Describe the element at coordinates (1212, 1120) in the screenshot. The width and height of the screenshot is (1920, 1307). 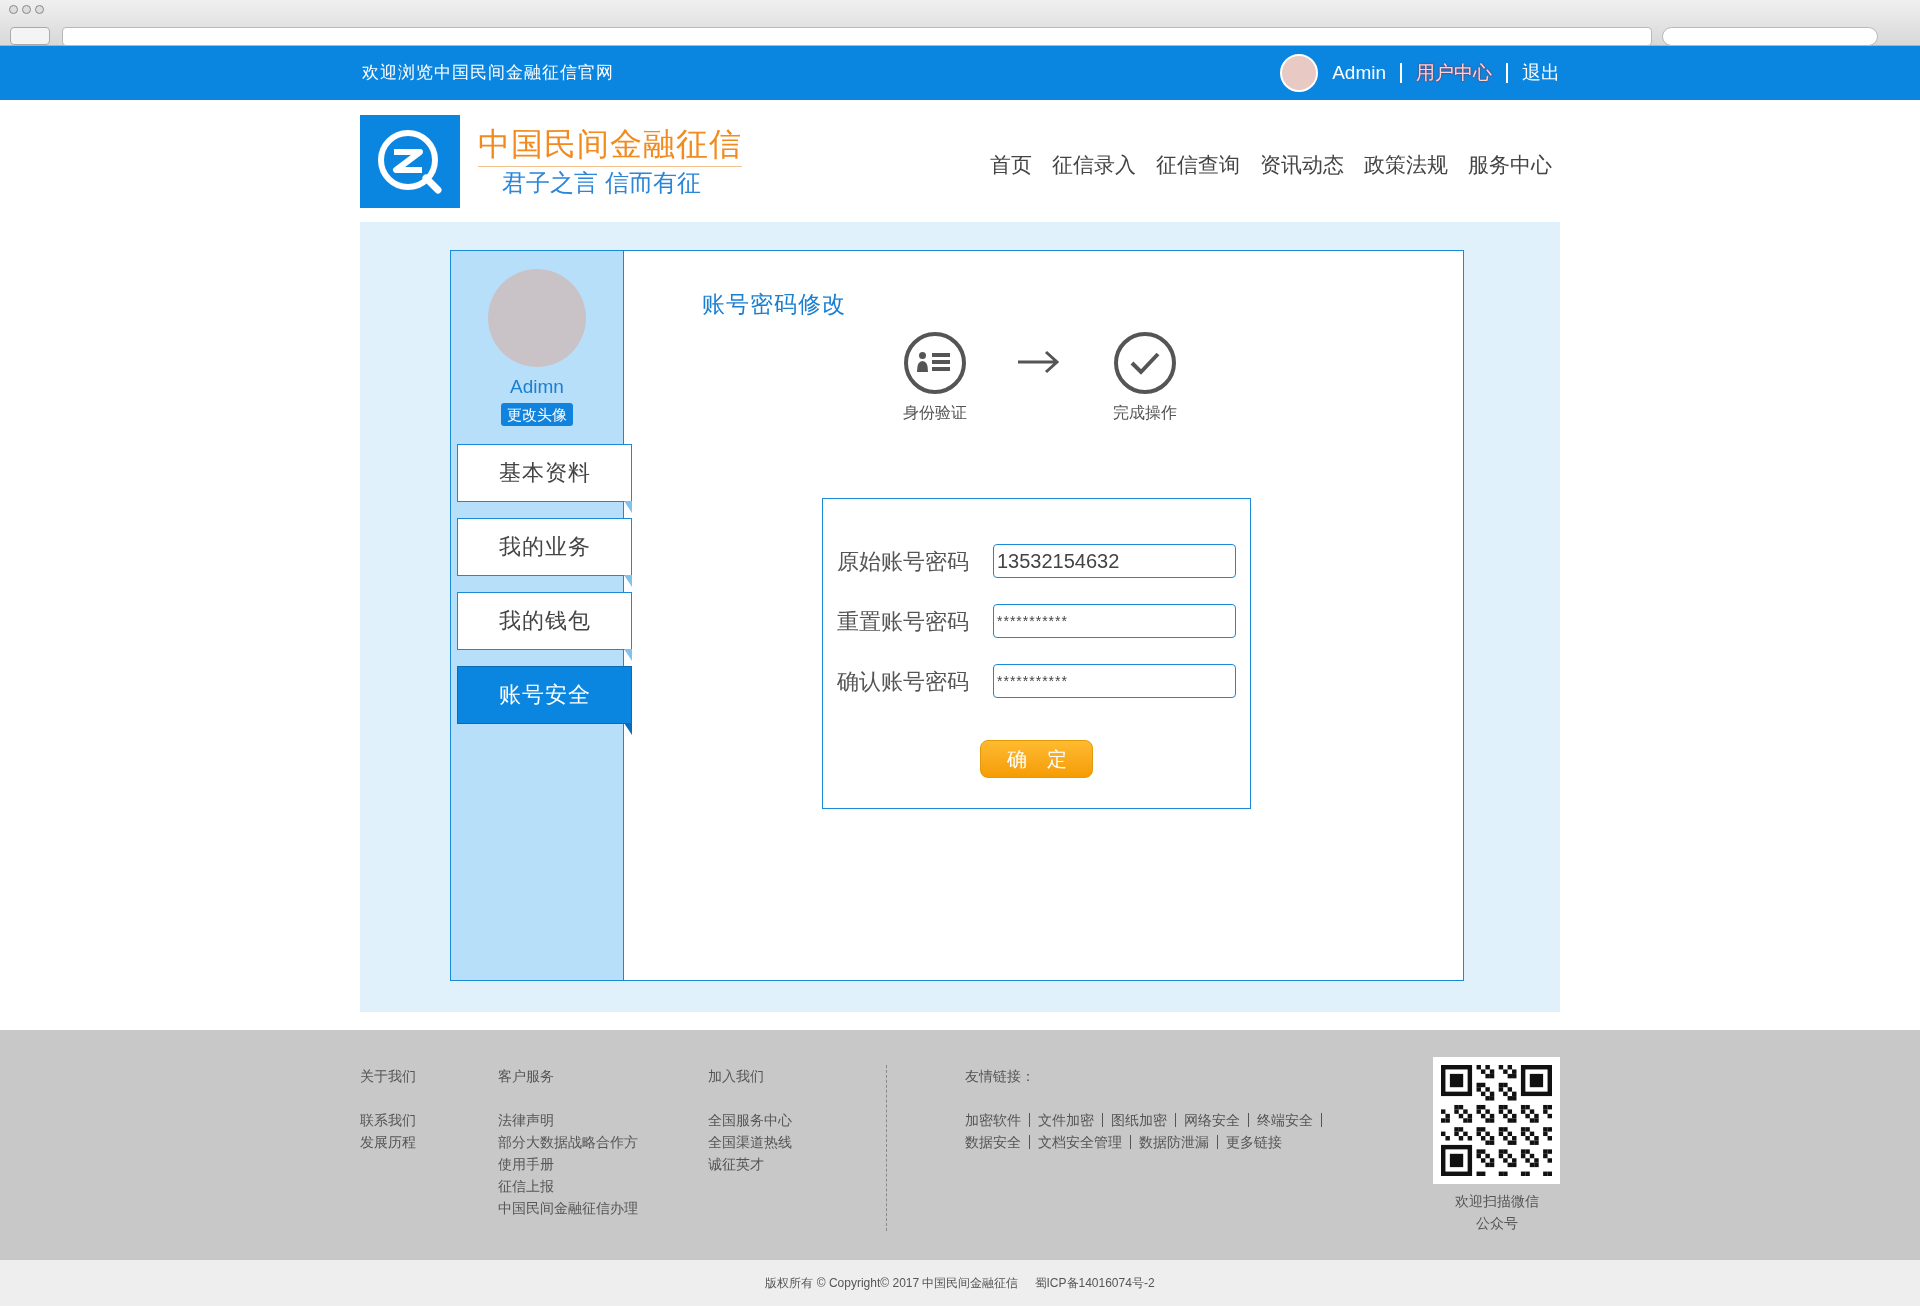
I see `friend-link: 网络安全` at that location.